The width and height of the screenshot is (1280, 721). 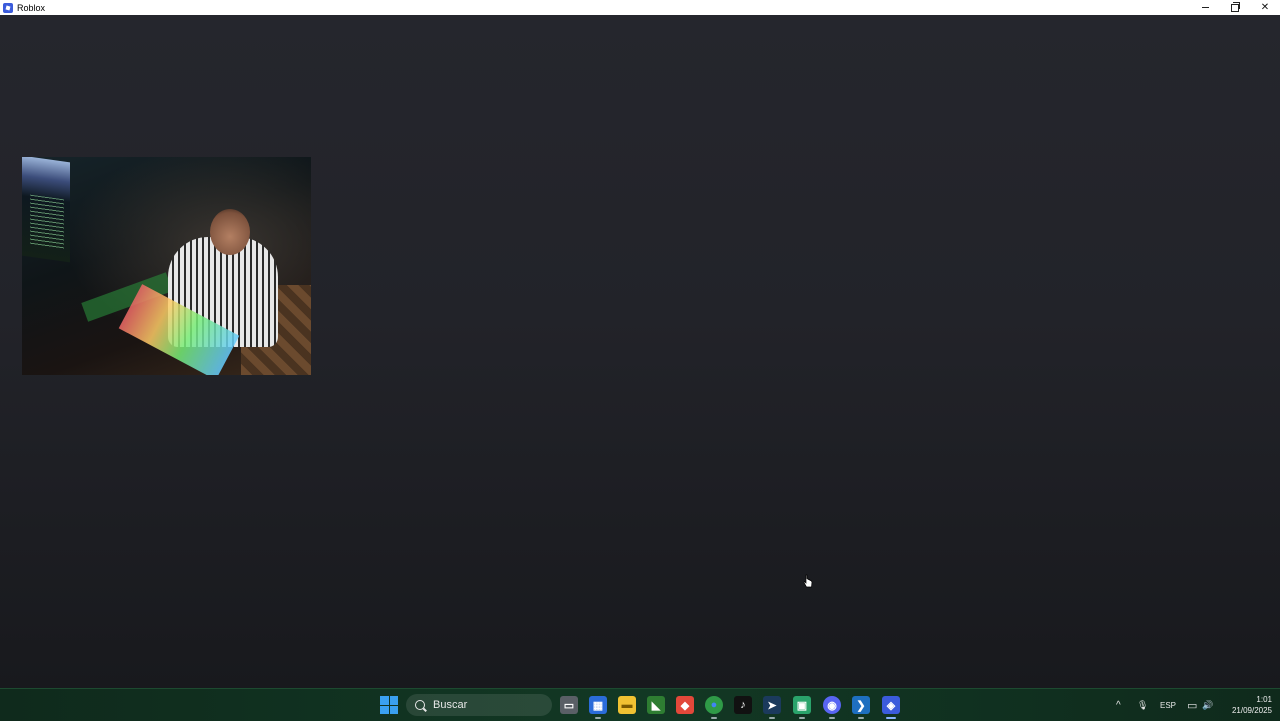 I want to click on close-button: ✕, so click(x=1265, y=7).